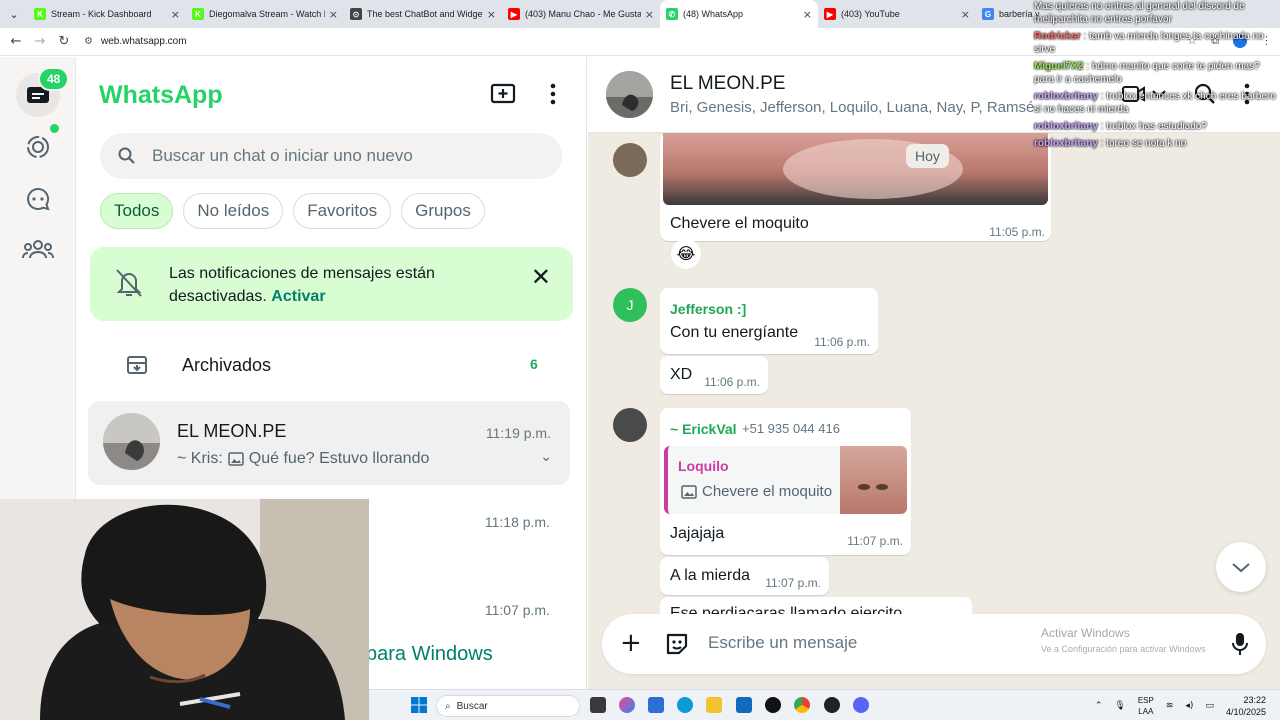 This screenshot has width=1280, height=720. I want to click on browser-tab: ⊙ The best ChatBot and Widgets ×, so click(423, 14).